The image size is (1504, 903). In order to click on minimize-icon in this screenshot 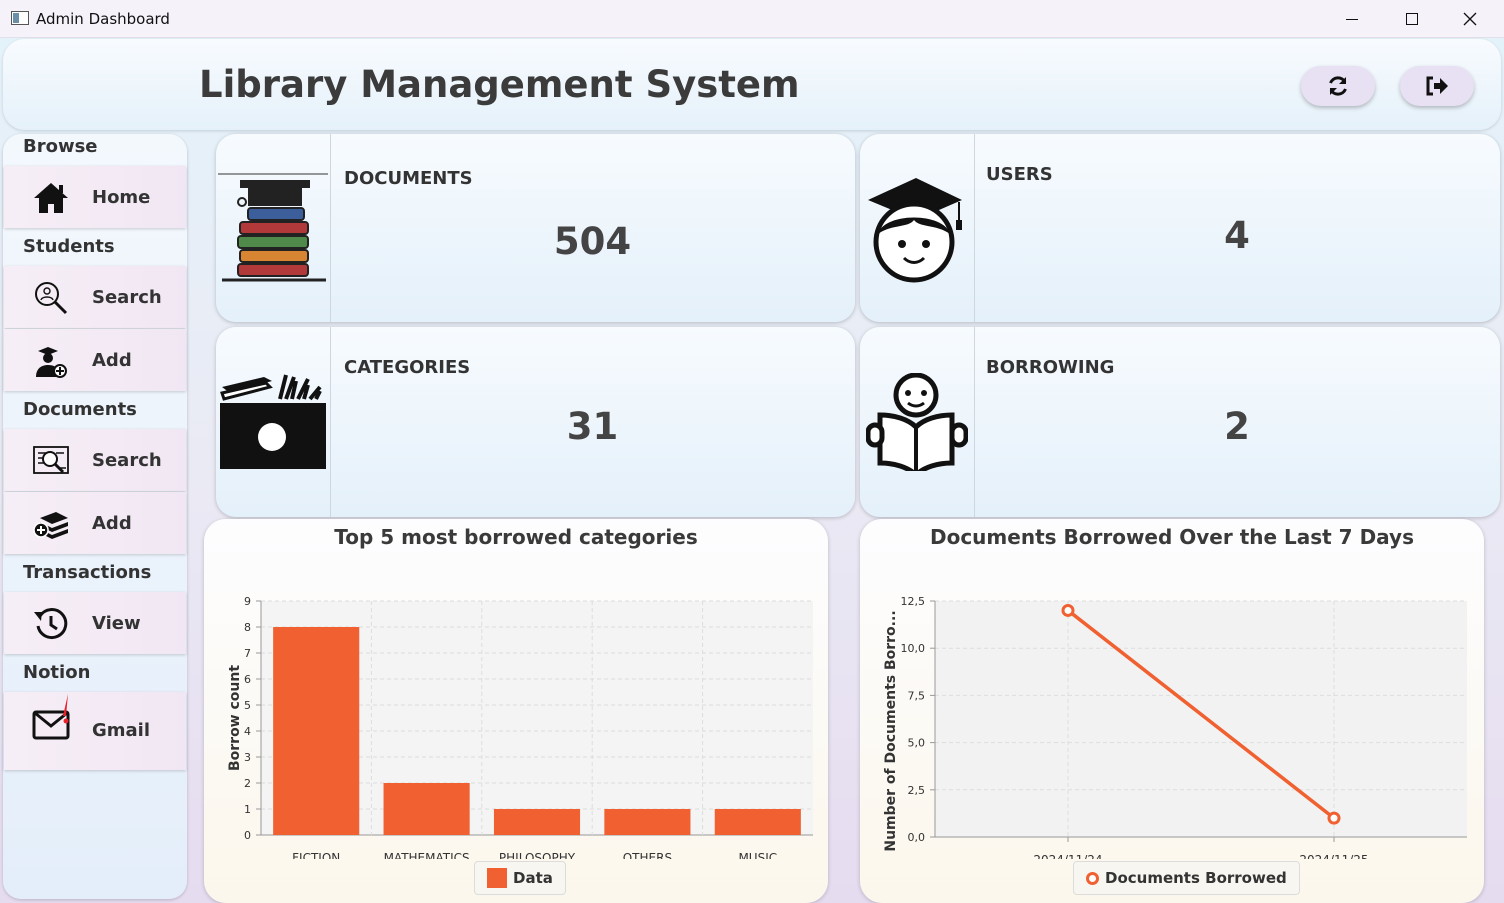, I will do `click(1352, 19)`.